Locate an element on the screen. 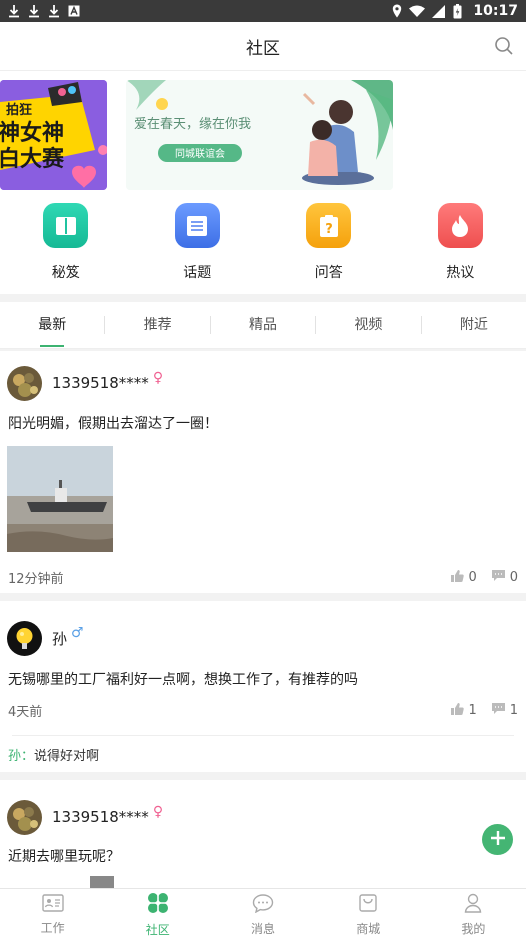  tab-latest: 最新 is located at coordinates (52, 325).